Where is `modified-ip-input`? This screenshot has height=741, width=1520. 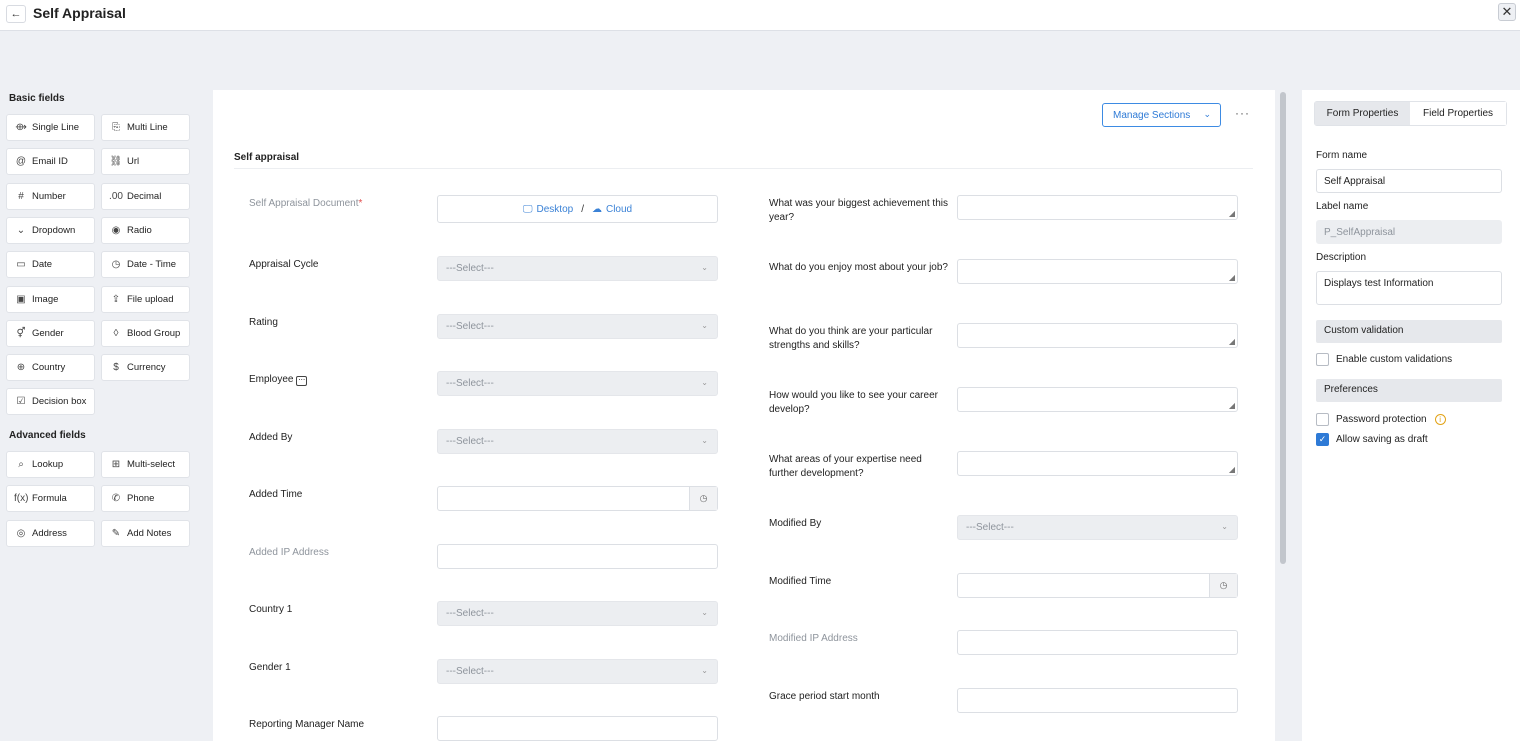 modified-ip-input is located at coordinates (1097, 642).